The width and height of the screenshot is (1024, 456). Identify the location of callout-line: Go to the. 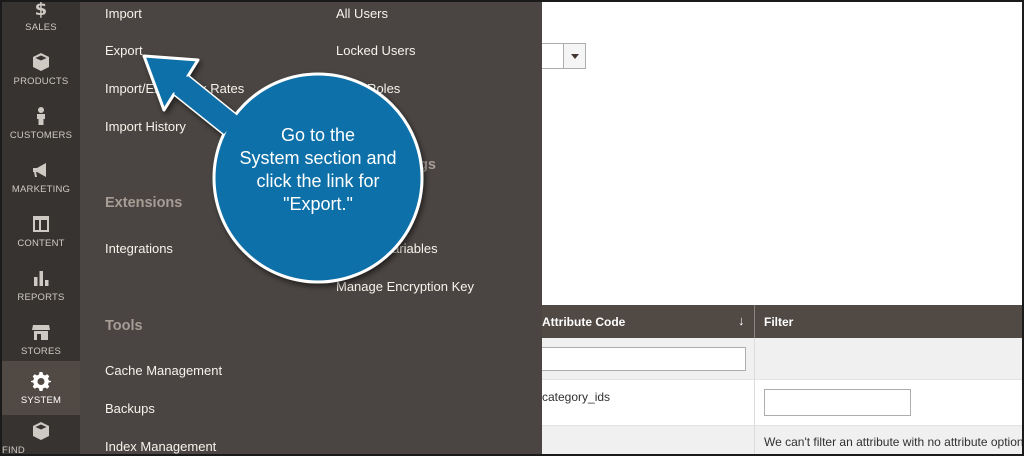
(318, 135).